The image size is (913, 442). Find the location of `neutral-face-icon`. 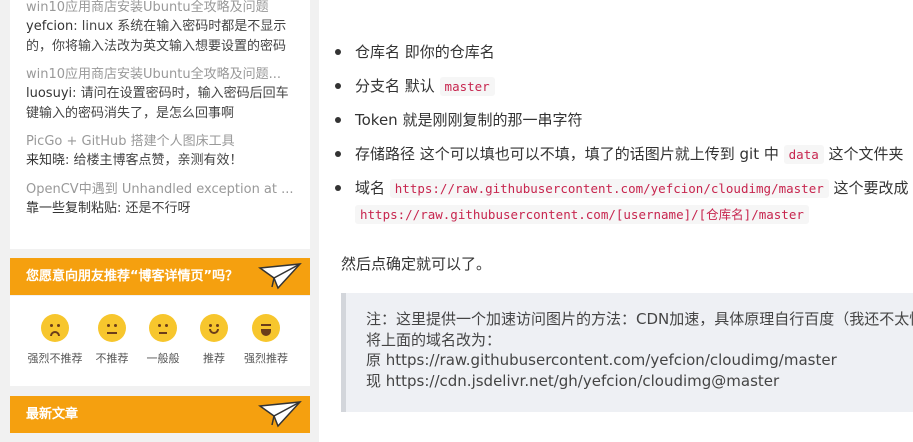

neutral-face-icon is located at coordinates (163, 328).